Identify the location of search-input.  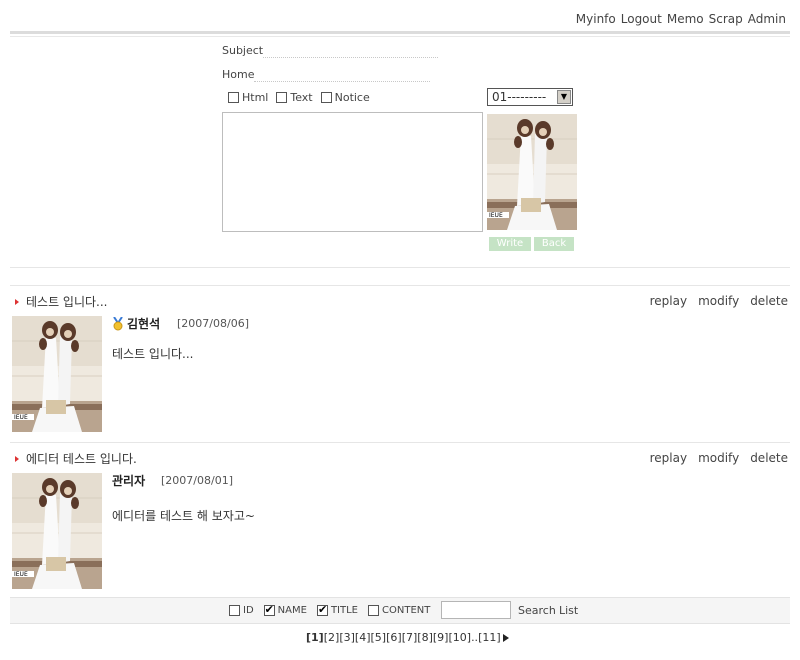
(476, 610).